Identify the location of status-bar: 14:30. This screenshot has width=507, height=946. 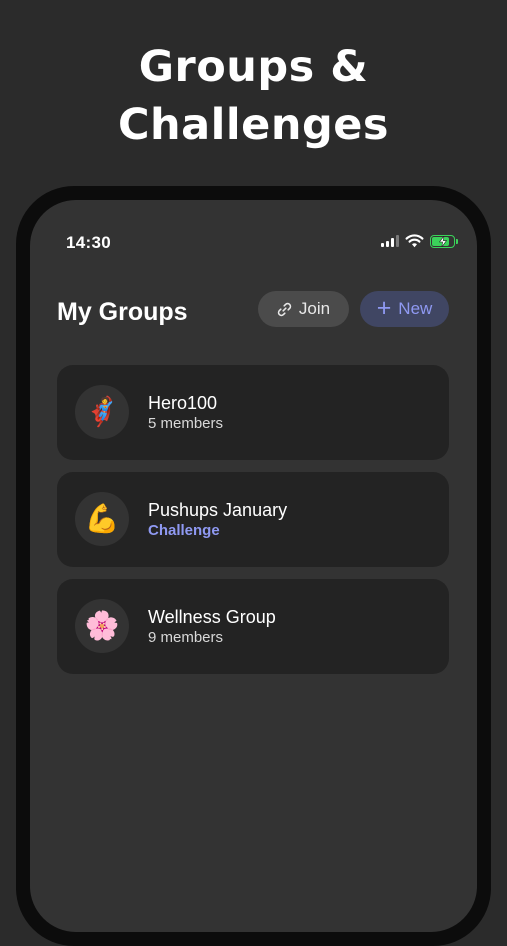
(253, 230).